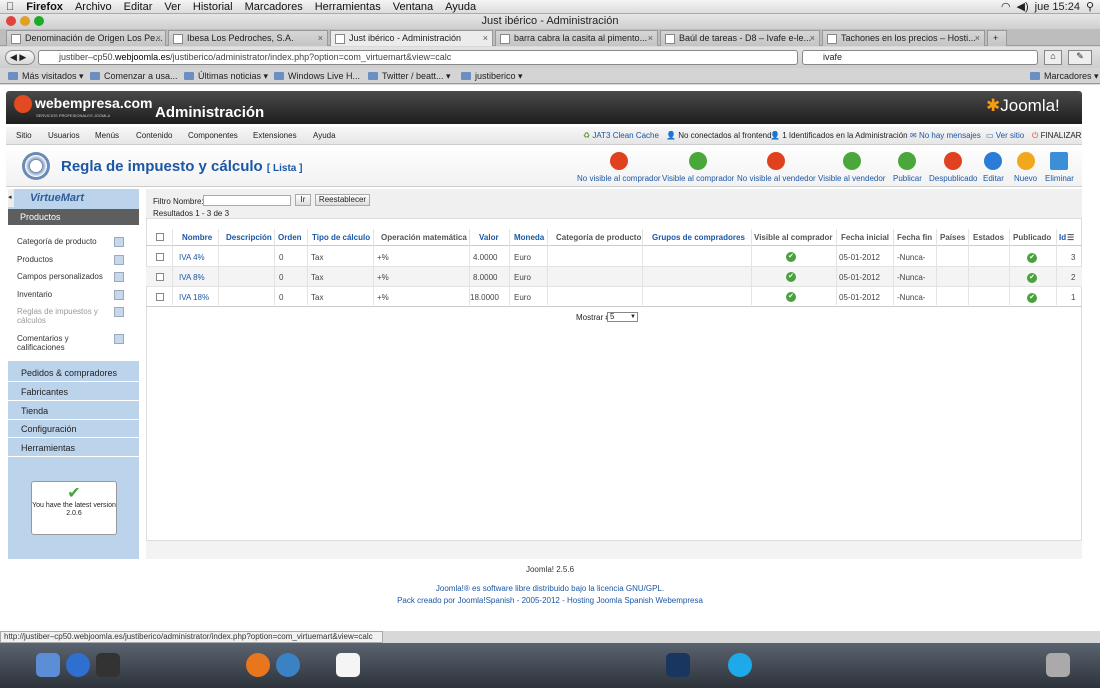  What do you see at coordinates (64, 136) in the screenshot?
I see `menu-usuarios: Usuarios` at bounding box center [64, 136].